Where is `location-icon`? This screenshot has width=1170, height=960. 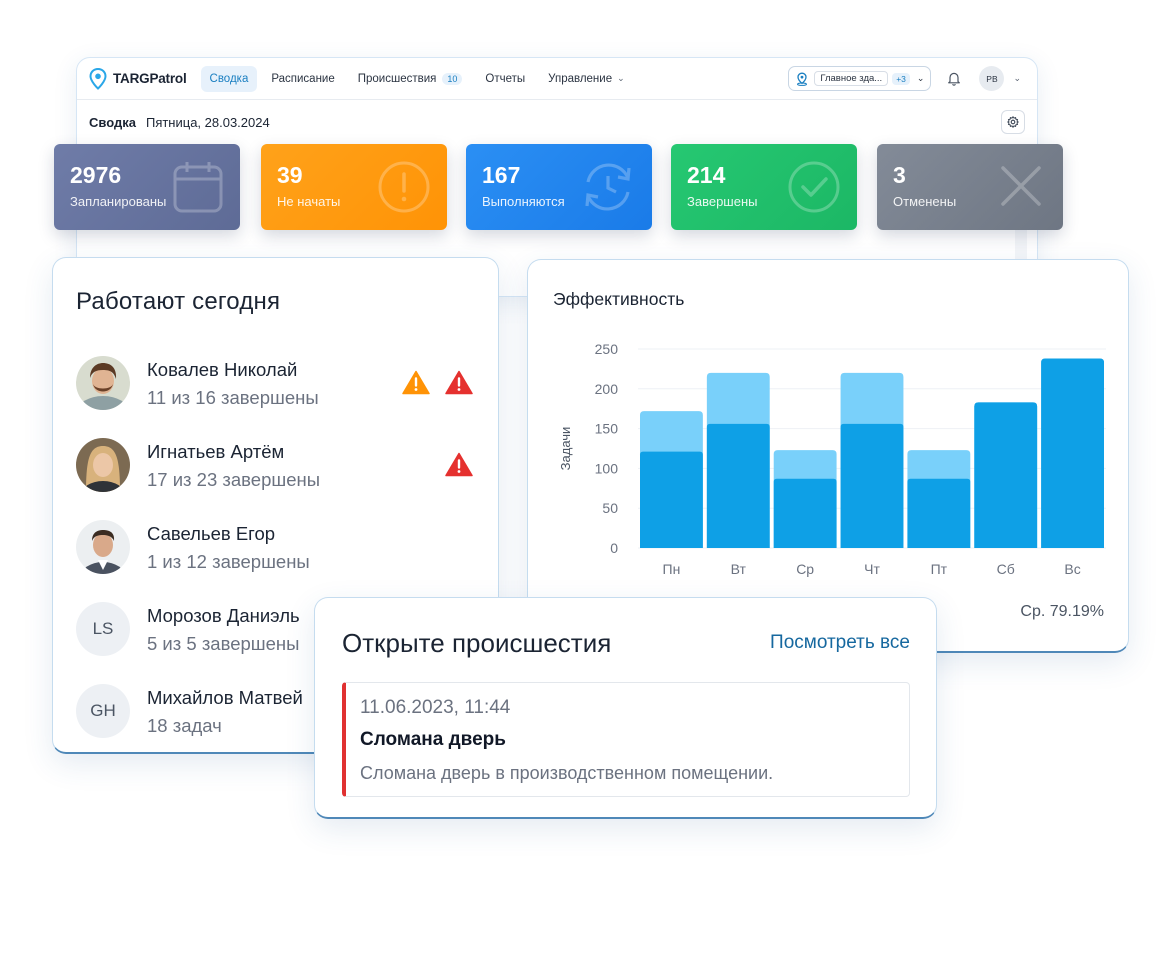
location-icon is located at coordinates (802, 79).